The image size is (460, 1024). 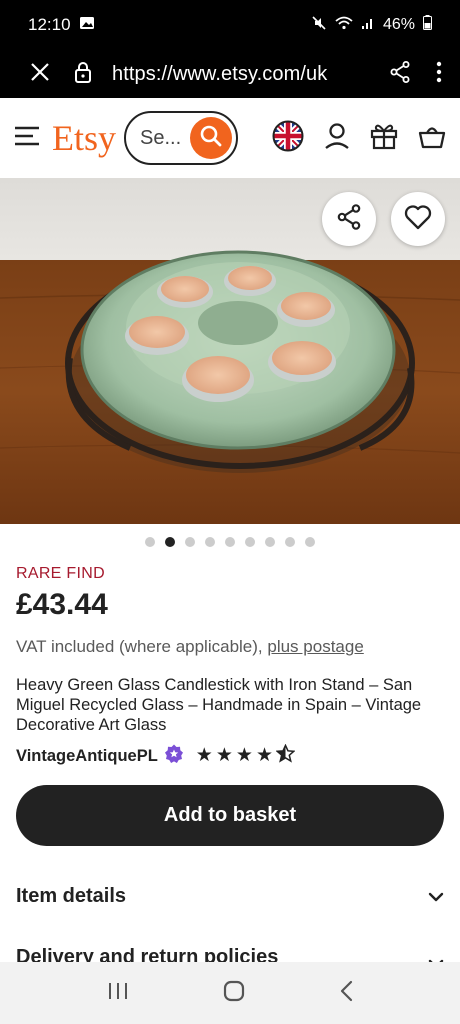 What do you see at coordinates (234, 993) in the screenshot?
I see `home-icon` at bounding box center [234, 993].